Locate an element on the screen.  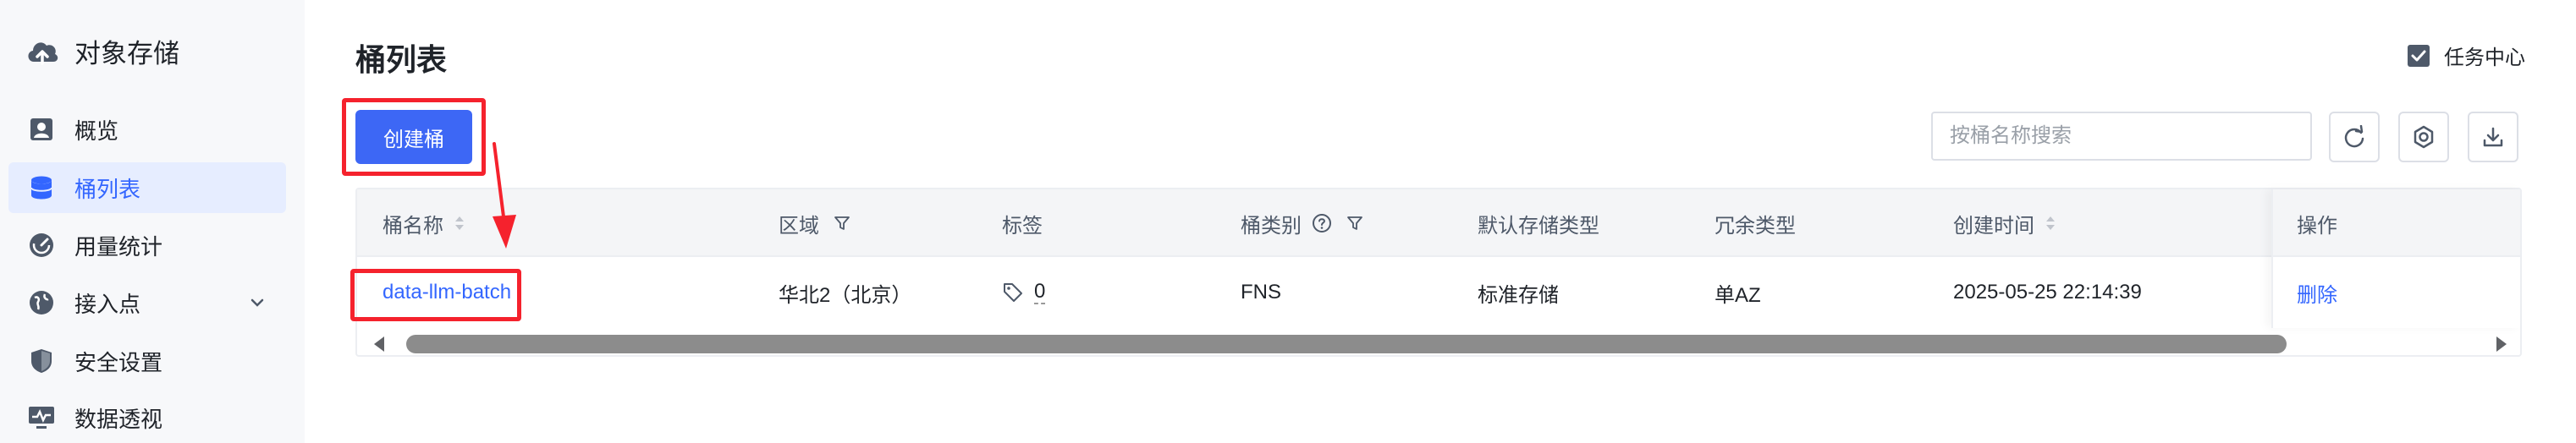
checkbox-icon is located at coordinates (2418, 56).